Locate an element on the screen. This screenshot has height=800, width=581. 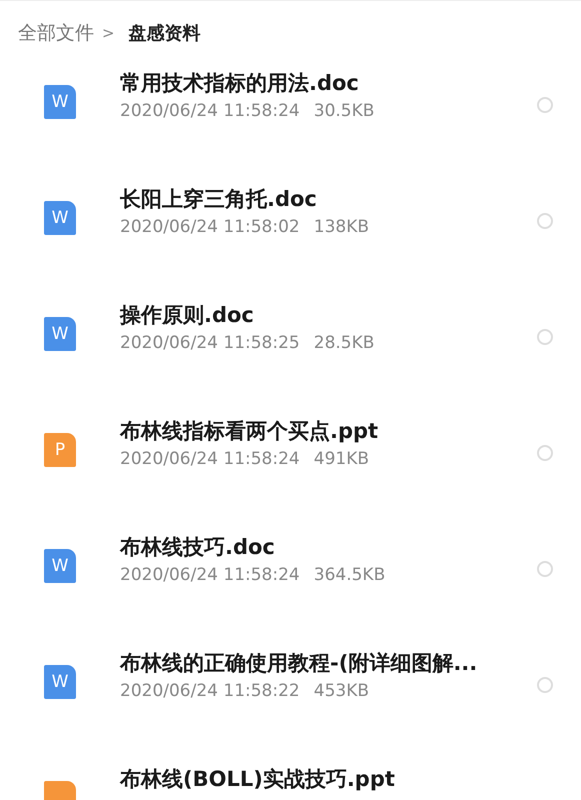
file-size: 453KB is located at coordinates (342, 691).